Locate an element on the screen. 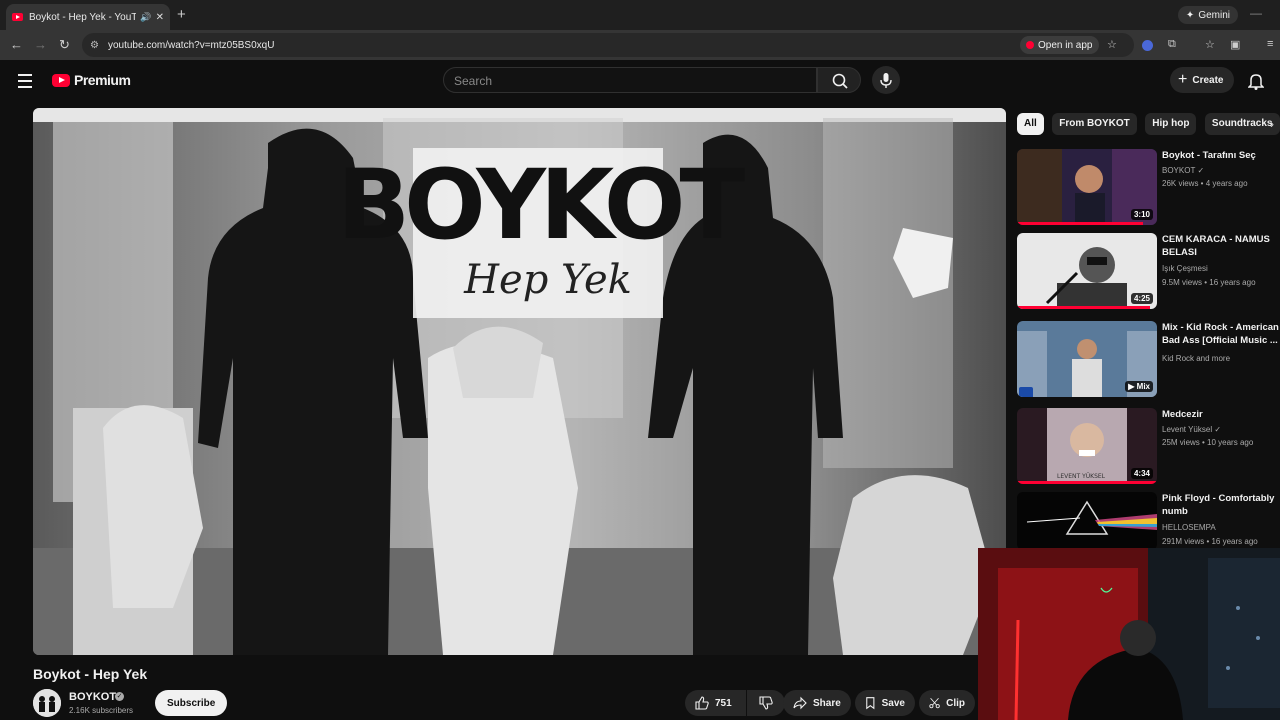 Image resolution: width=1280 pixels, height=720 pixels. video-thumbnail: 4:25 is located at coordinates (1087, 271).